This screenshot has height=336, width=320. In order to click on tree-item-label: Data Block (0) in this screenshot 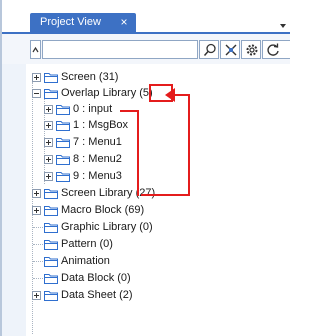, I will do `click(96, 278)`.